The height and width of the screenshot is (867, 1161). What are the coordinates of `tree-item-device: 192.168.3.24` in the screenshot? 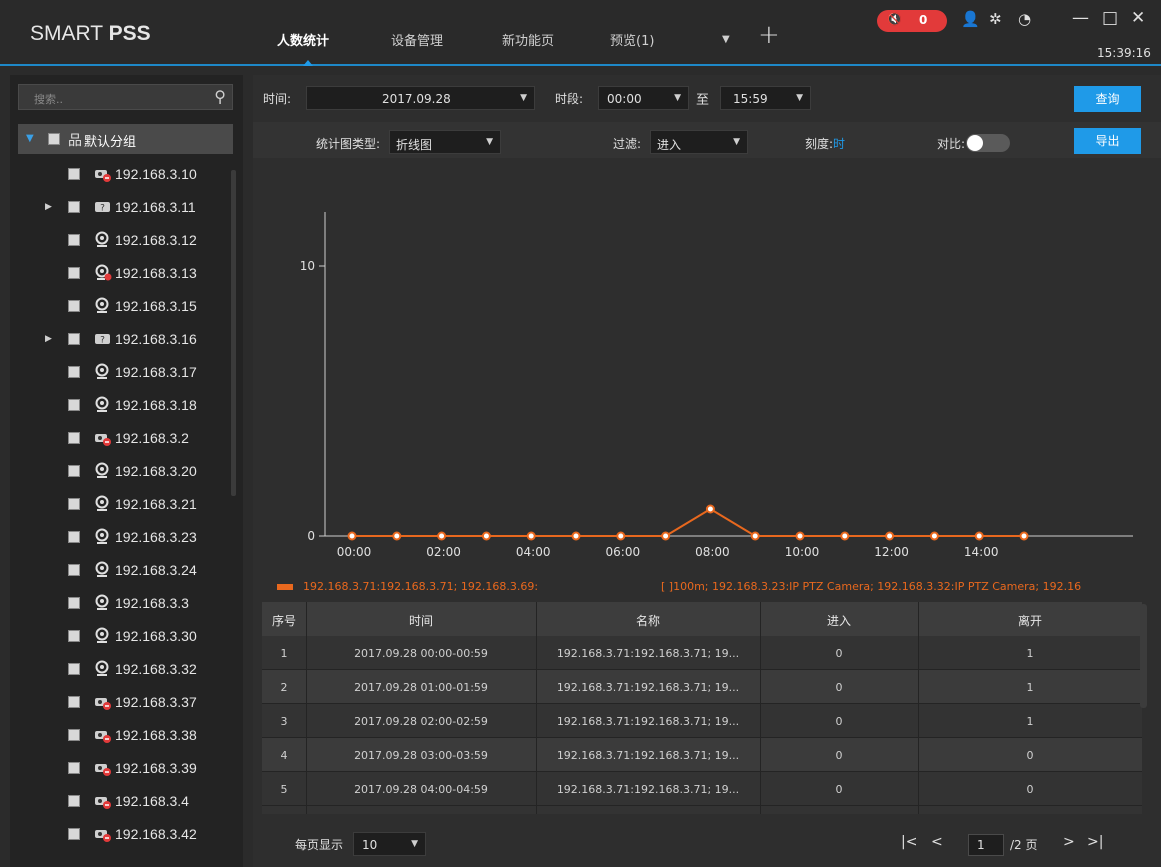 It's located at (125, 570).